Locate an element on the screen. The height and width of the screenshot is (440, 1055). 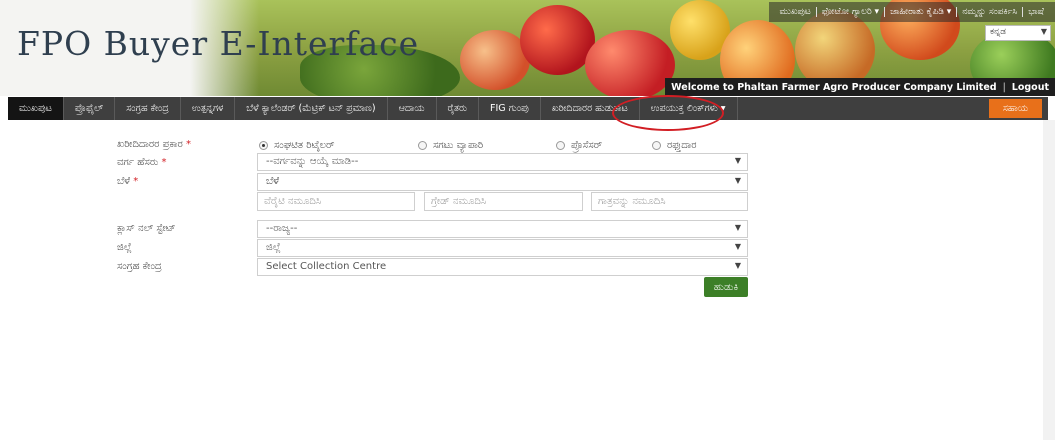
category-select-value: --ವರ್ಗವನ್ನು ಆಯ್ಕೆ ಮಾಡಿ-- is located at coordinates (312, 161).